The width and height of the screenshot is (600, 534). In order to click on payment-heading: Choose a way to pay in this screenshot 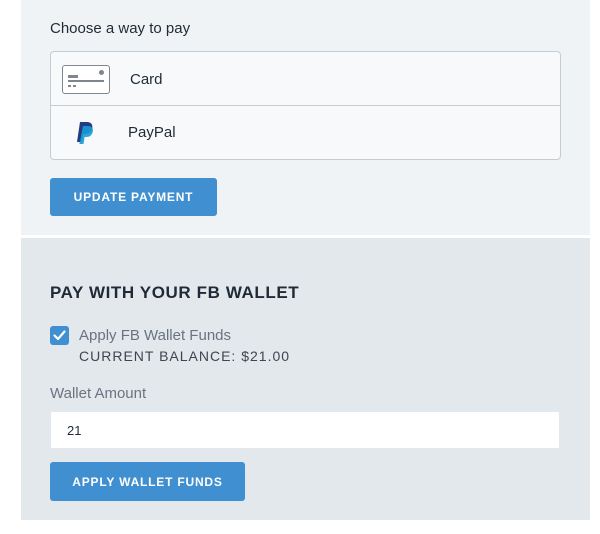, I will do `click(120, 28)`.